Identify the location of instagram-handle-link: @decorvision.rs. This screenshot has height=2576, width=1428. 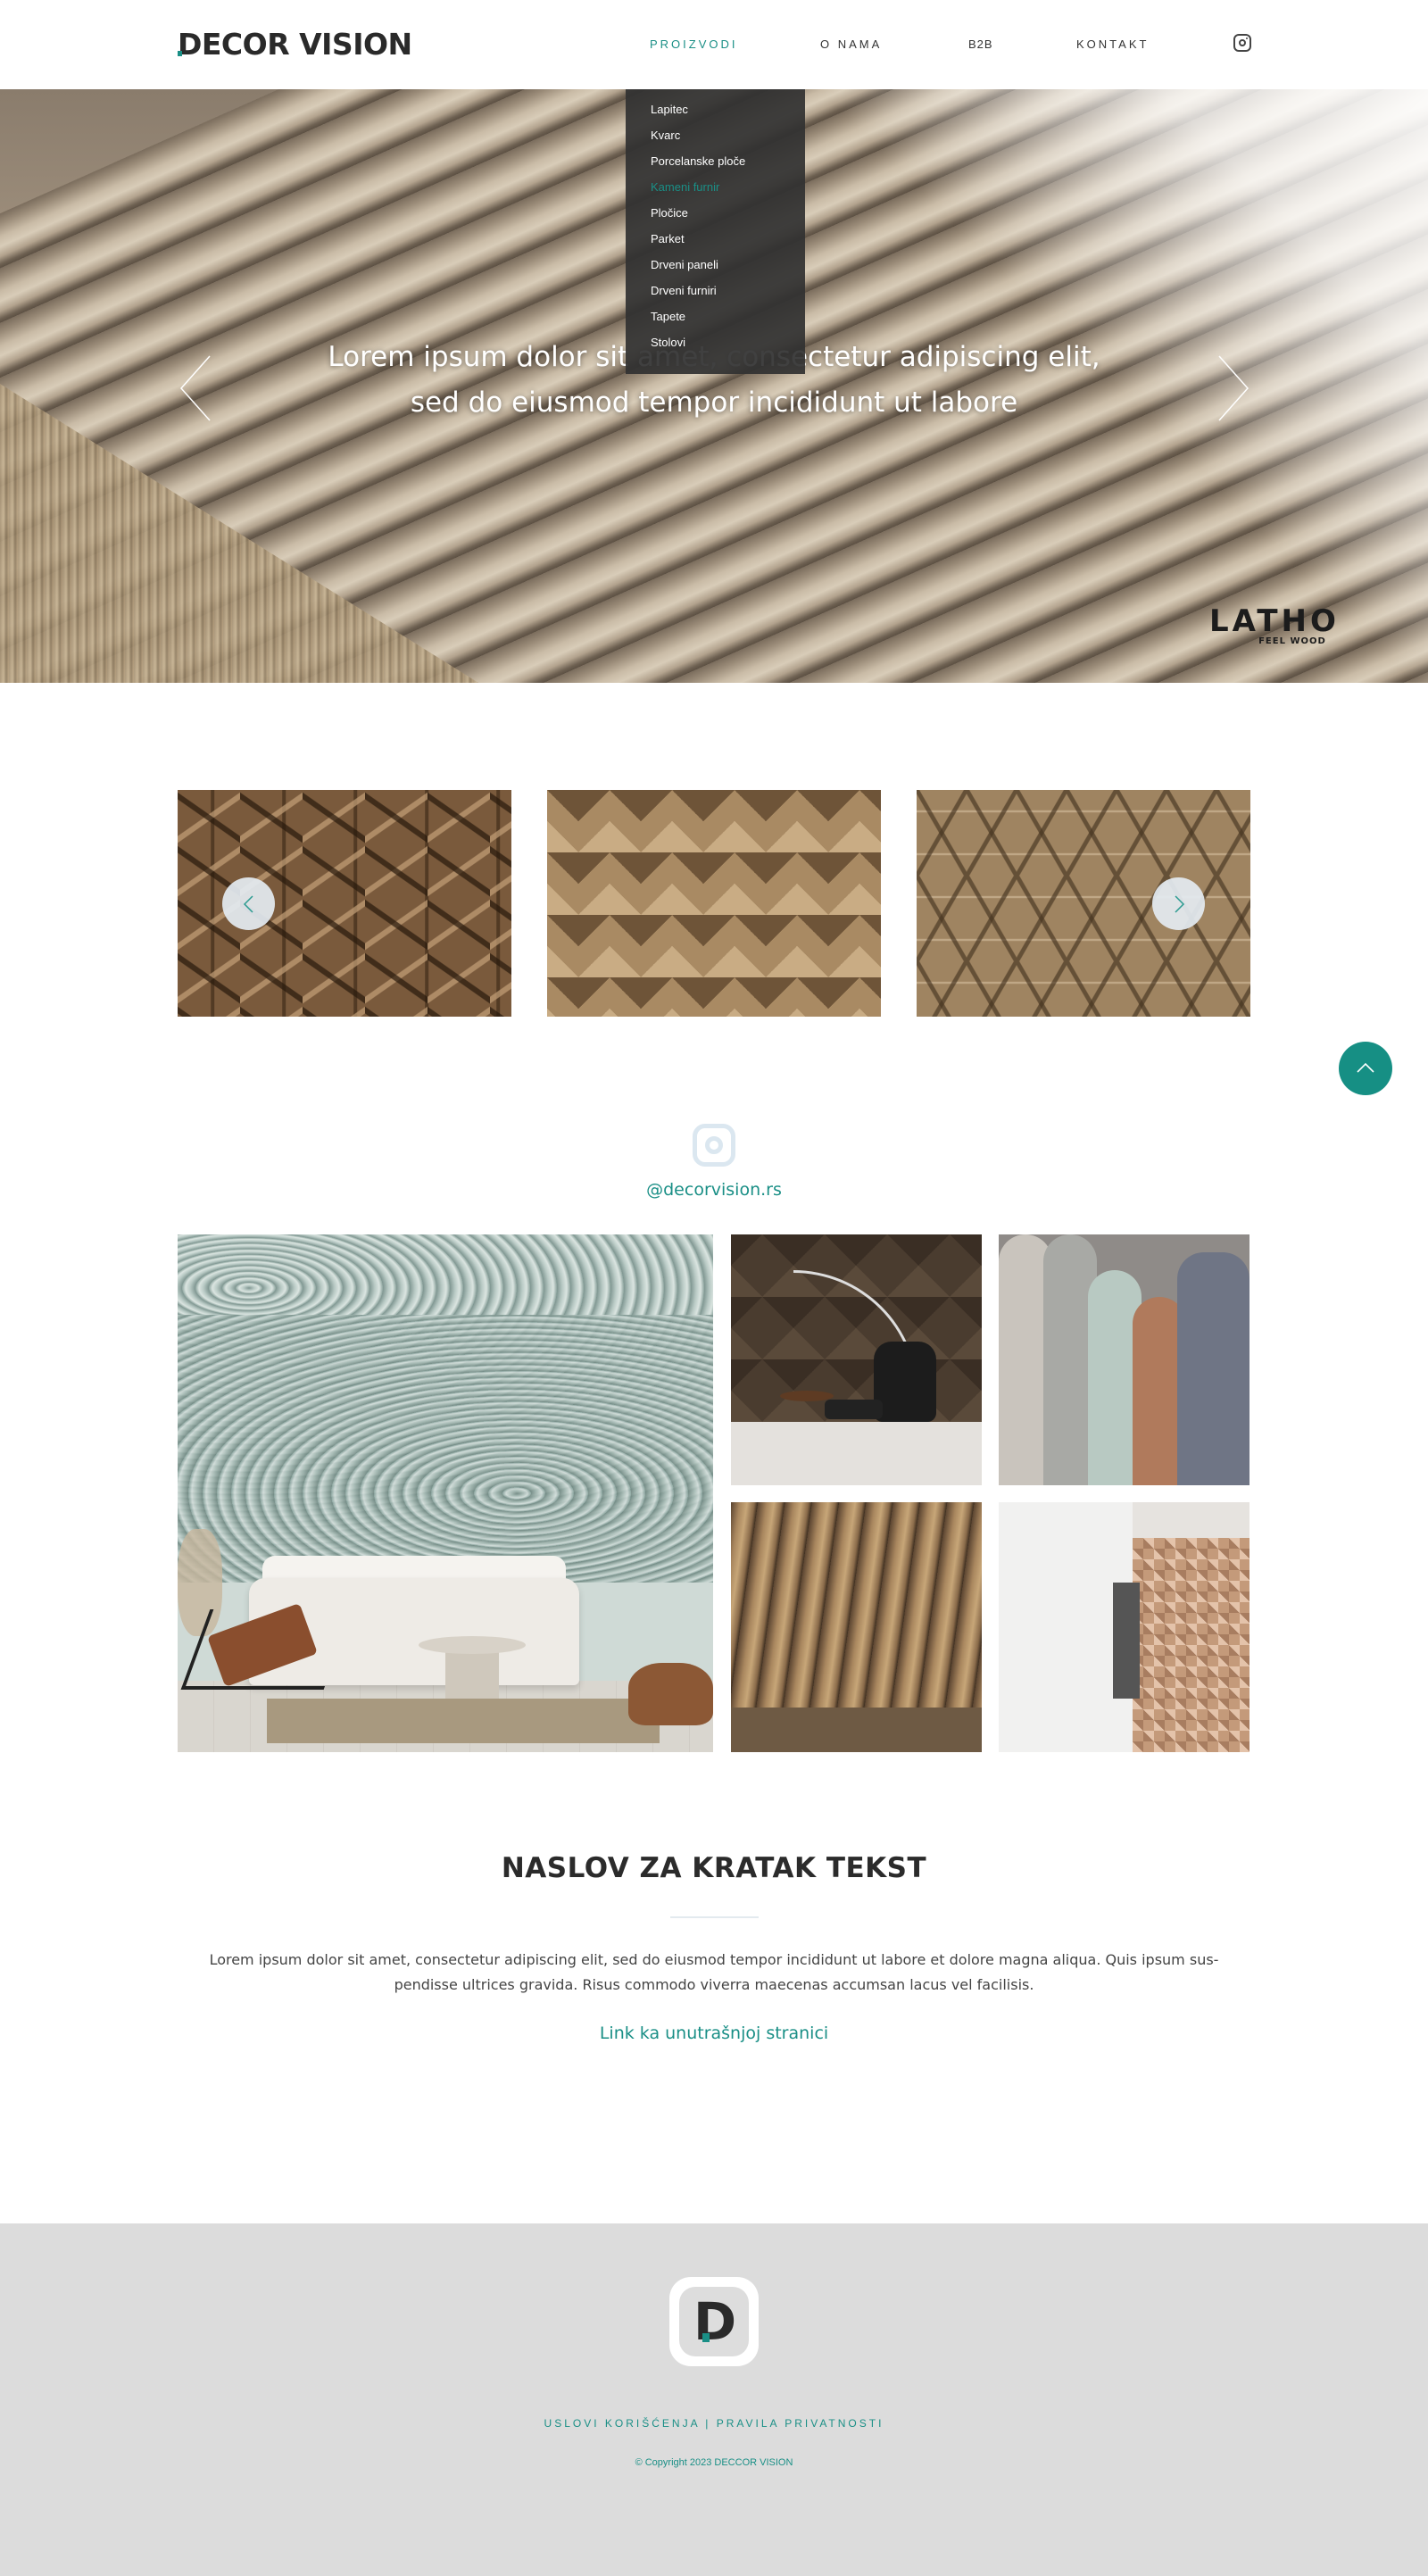
(714, 1190).